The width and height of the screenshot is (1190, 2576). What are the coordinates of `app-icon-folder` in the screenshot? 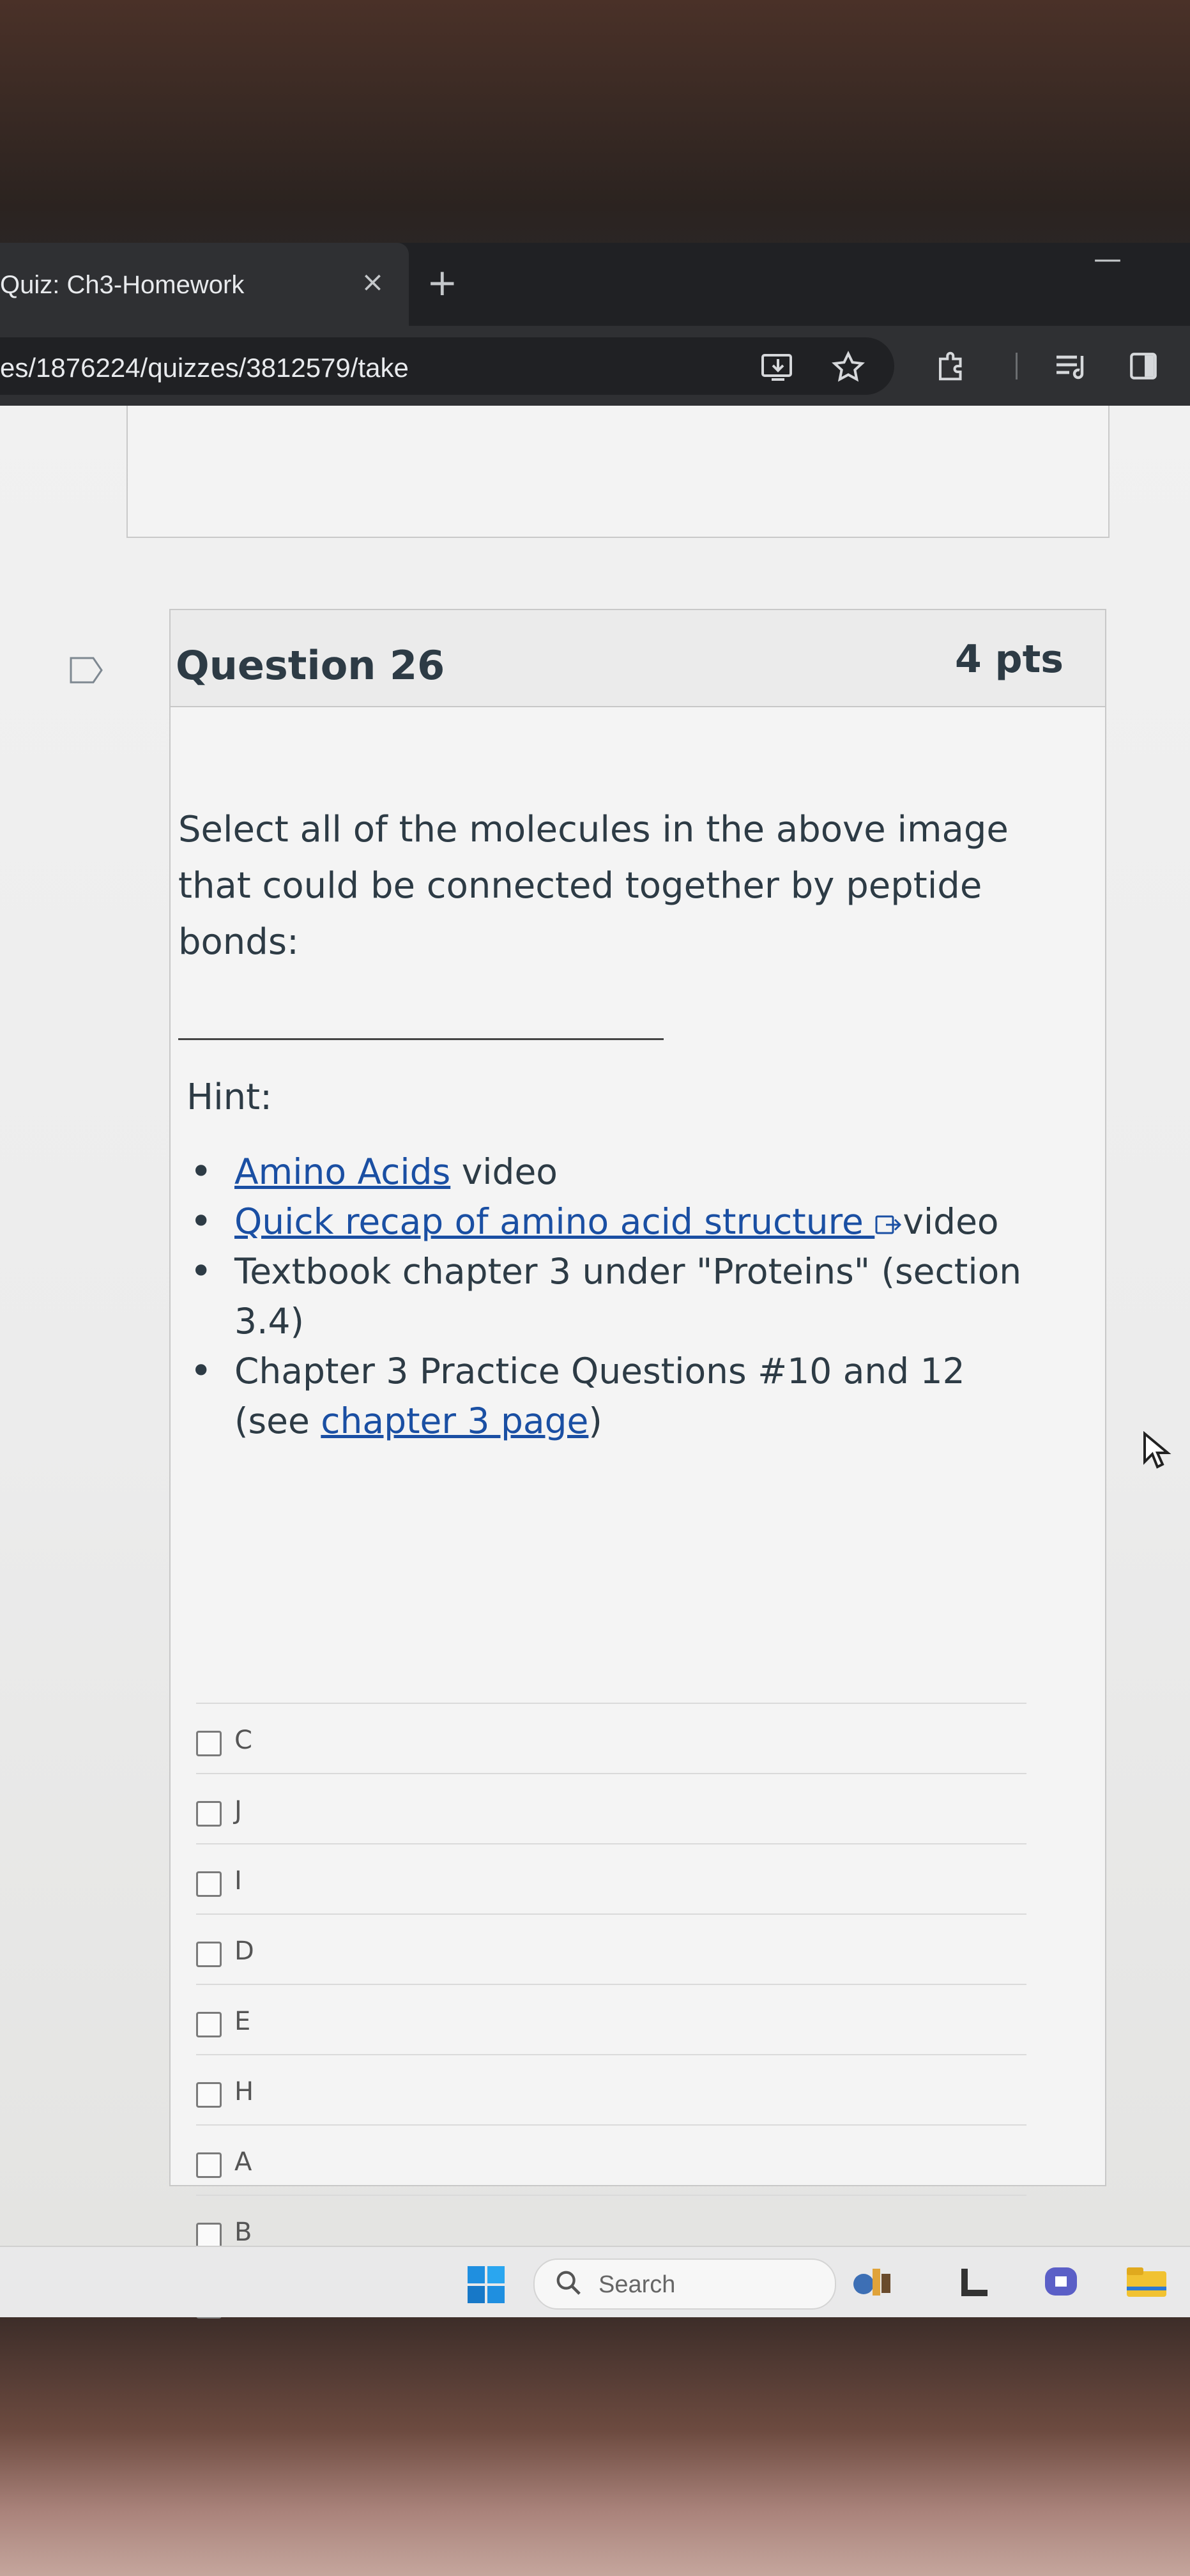 It's located at (1146, 2281).